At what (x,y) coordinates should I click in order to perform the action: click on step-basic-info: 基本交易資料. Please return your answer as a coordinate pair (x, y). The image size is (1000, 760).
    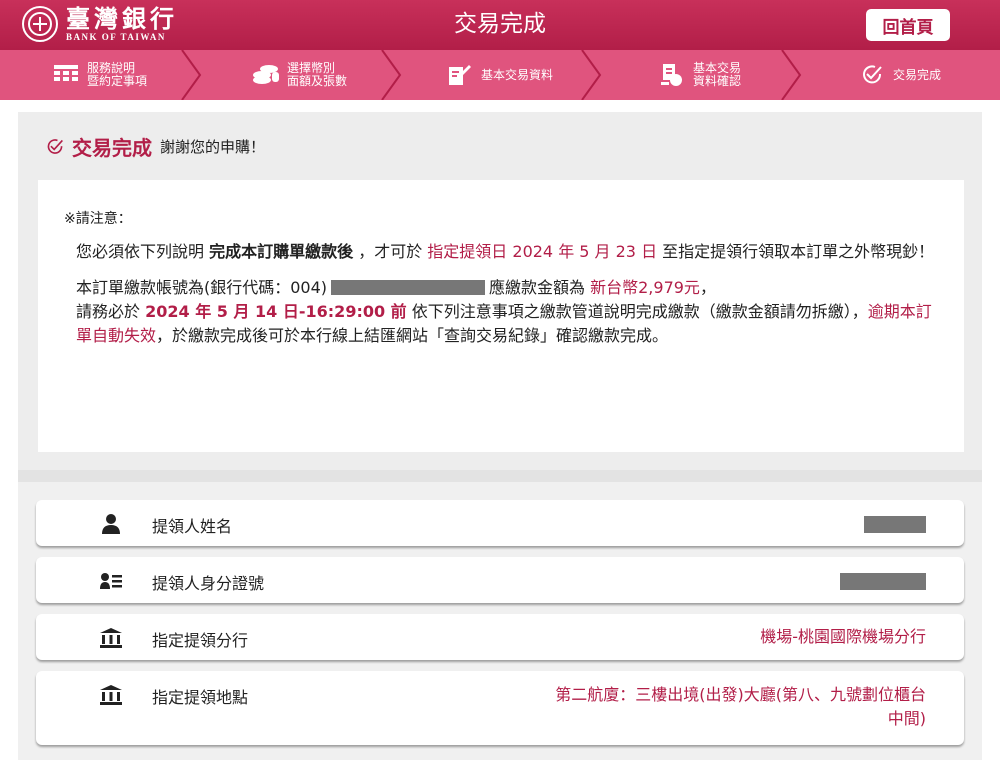
    Looking at the image, I should click on (501, 75).